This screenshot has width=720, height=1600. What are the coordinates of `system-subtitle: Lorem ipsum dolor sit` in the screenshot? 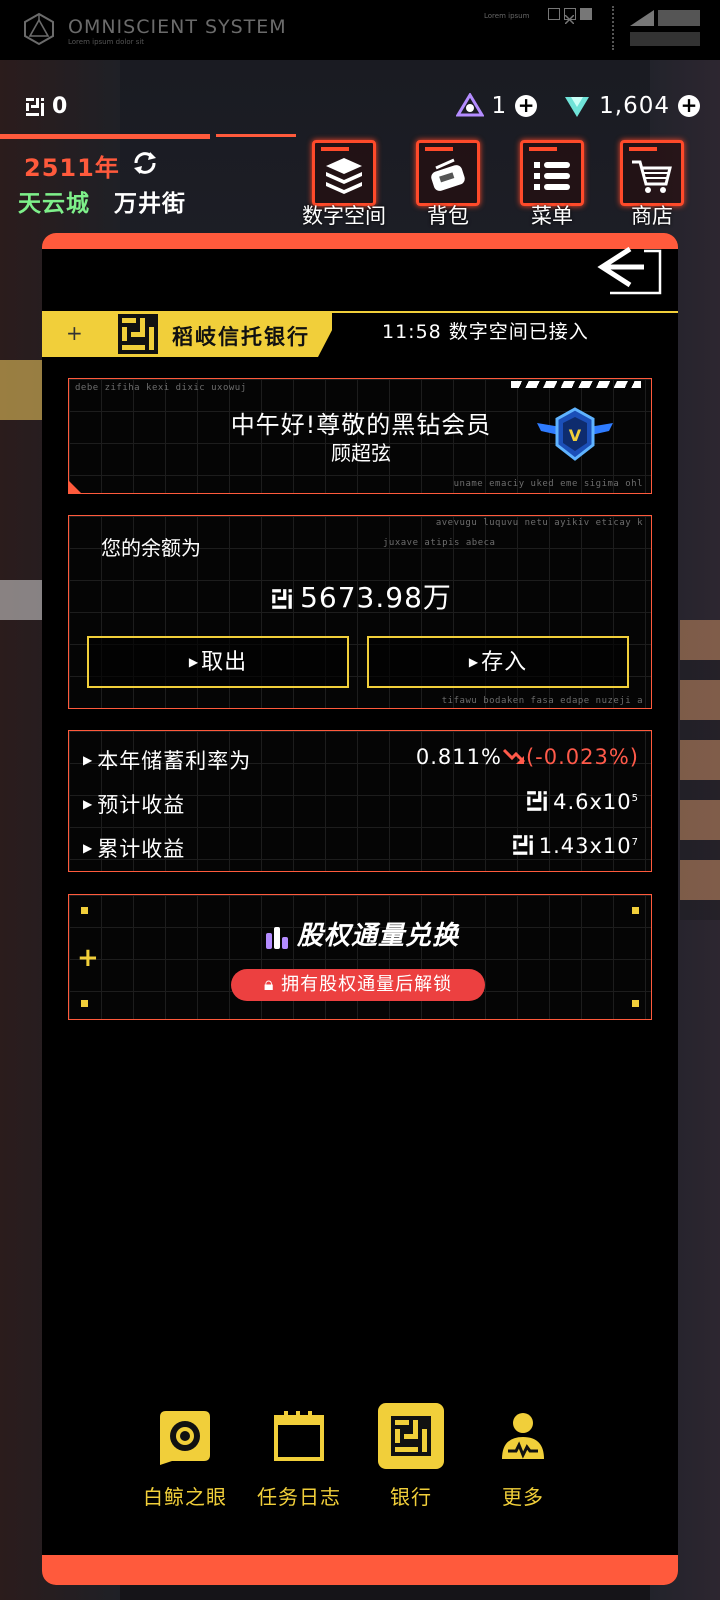 It's located at (106, 42).